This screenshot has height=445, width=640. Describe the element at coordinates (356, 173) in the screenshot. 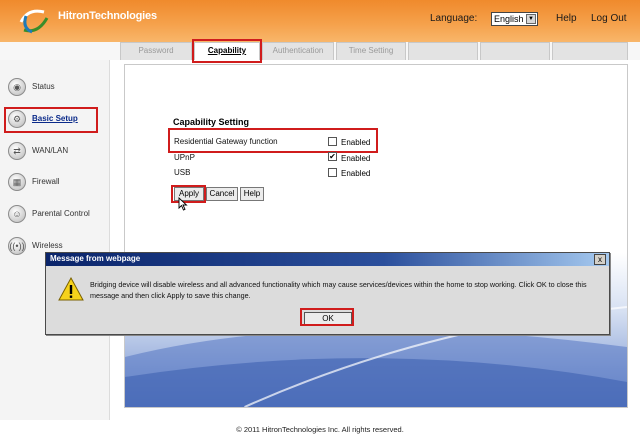

I see `usb-enabled-label: Enabled` at that location.